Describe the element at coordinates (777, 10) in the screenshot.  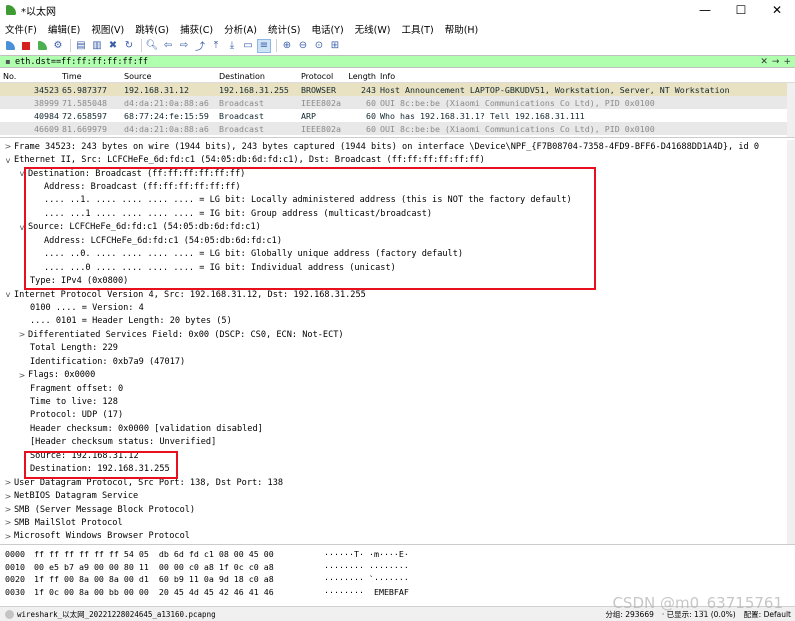
I see `close-button: ✕` at that location.